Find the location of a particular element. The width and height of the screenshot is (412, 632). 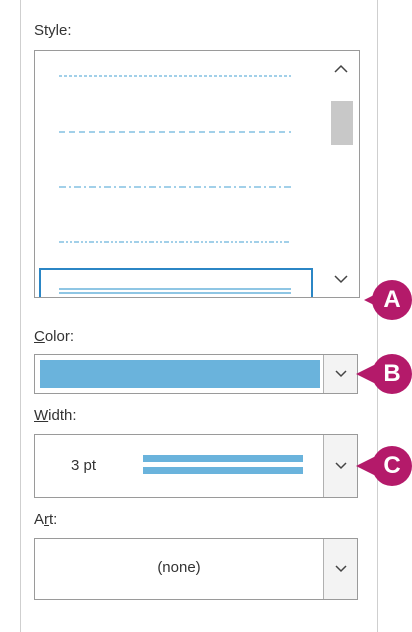

style-option-dash-dot-dot is located at coordinates (175, 242).